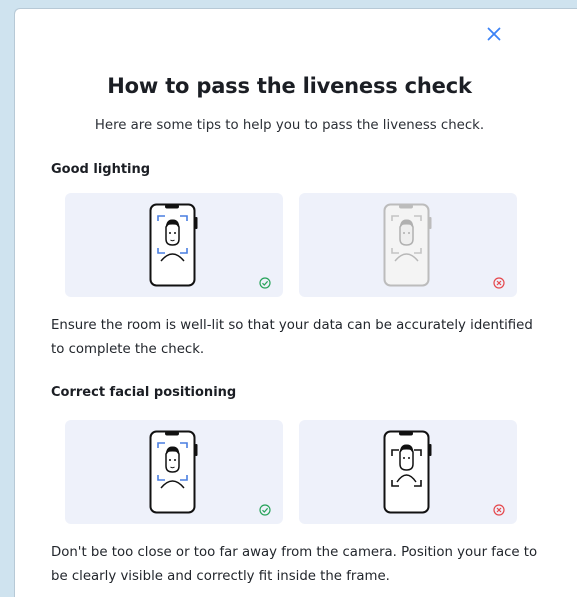 This screenshot has width=577, height=597. I want to click on close-button, so click(494, 34).